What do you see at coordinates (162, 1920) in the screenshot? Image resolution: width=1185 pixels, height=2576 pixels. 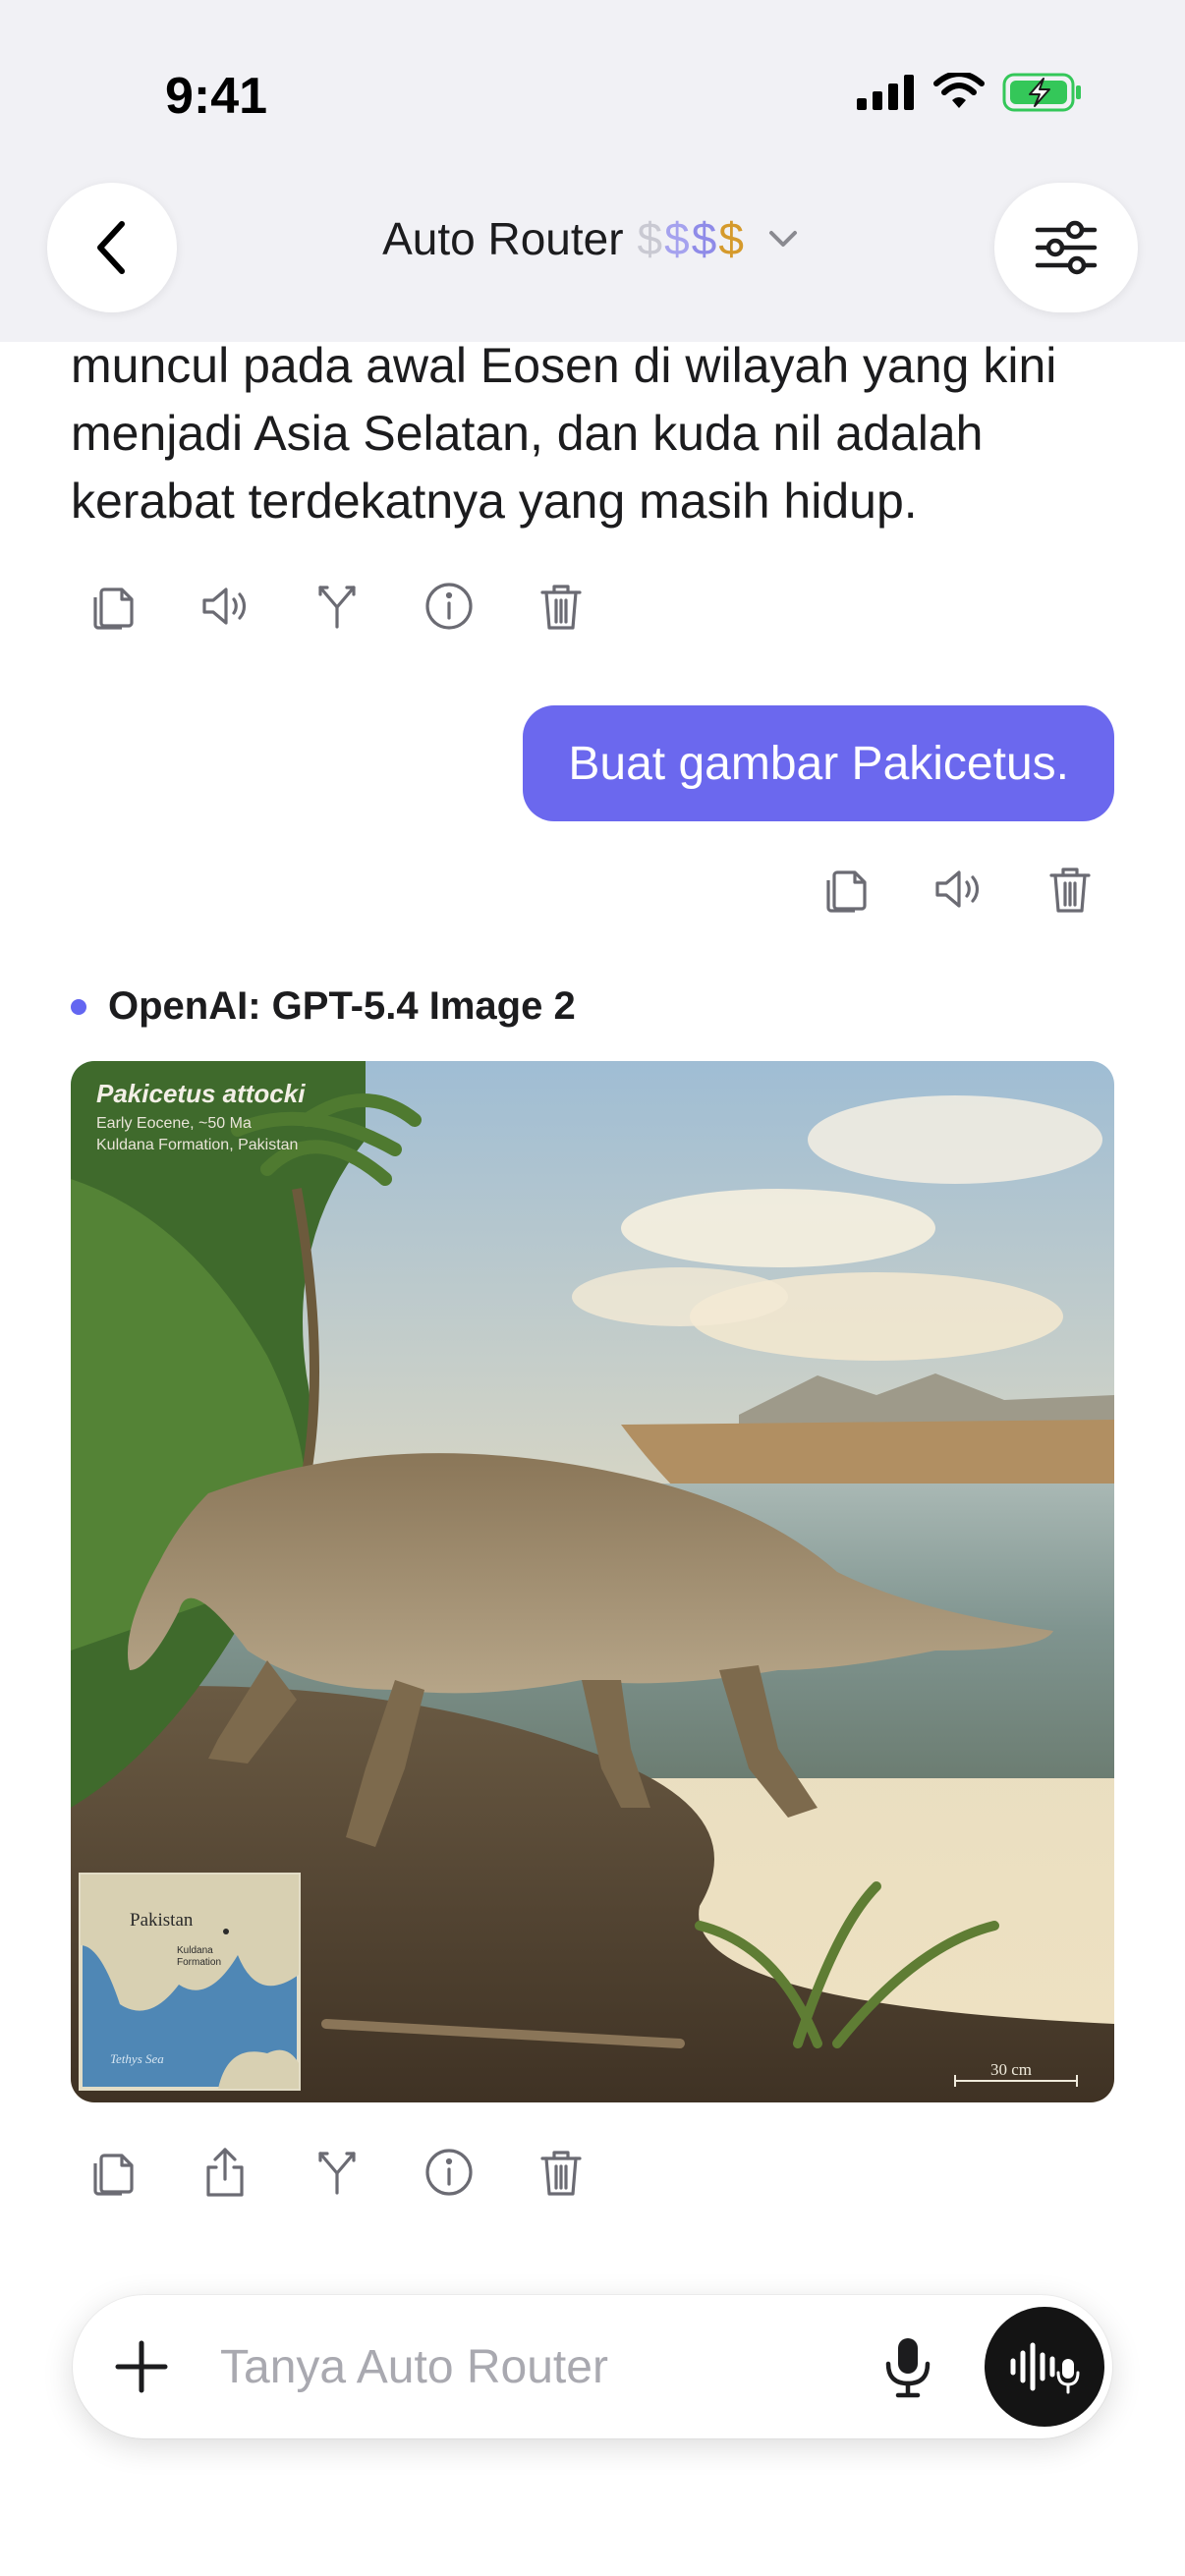 I see `map-country-label: Pakistan` at bounding box center [162, 1920].